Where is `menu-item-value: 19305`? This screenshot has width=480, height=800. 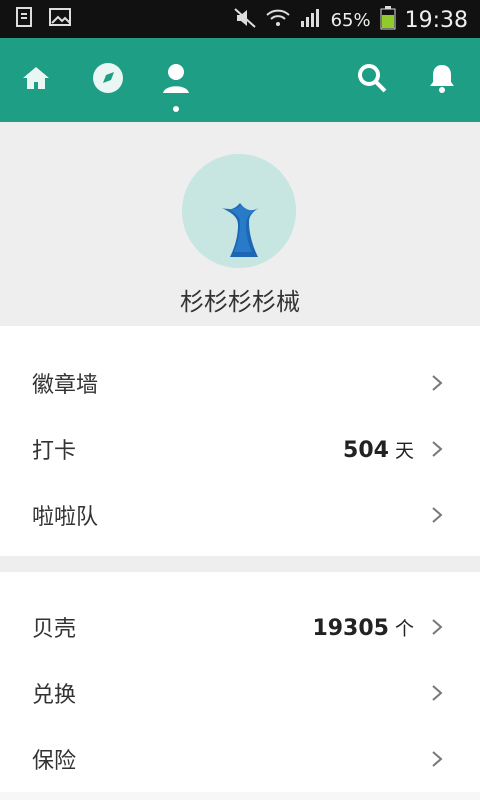 menu-item-value: 19305 is located at coordinates (350, 628).